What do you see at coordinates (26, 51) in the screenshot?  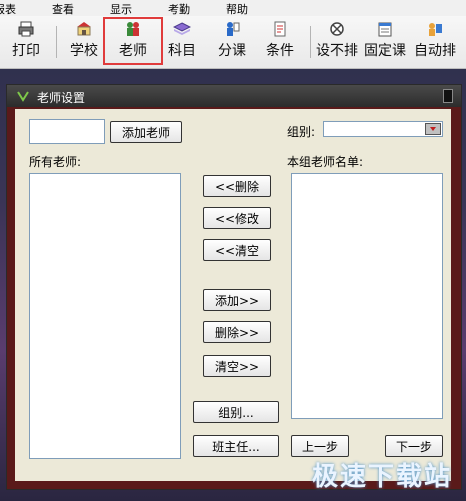 I see `toolbar-print-label: 打印` at bounding box center [26, 51].